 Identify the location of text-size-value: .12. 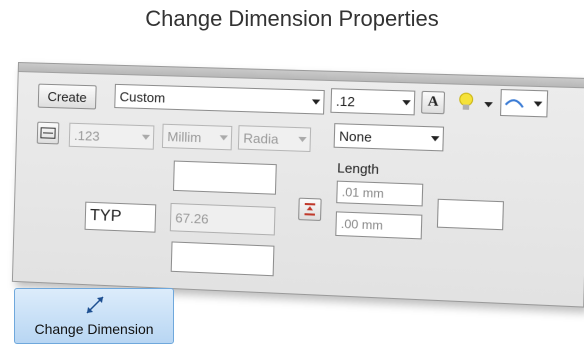
(345, 100).